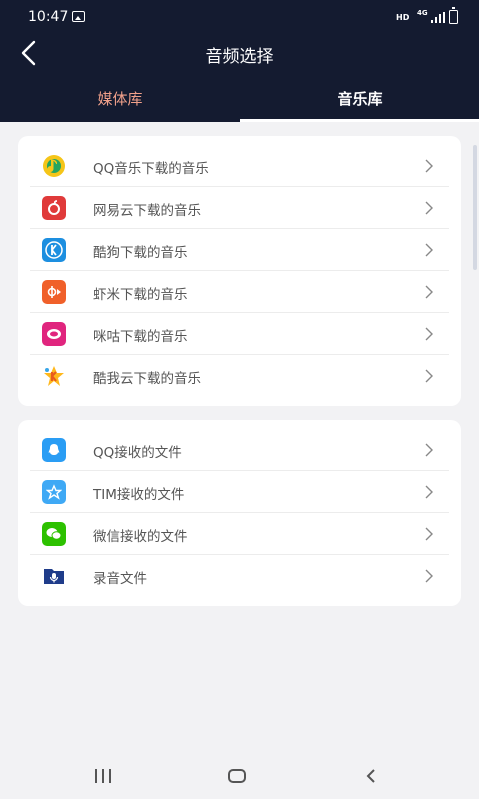 The height and width of the screenshot is (799, 479). I want to click on gallery-notification-icon, so click(78, 16).